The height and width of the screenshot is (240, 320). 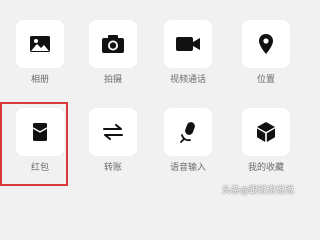 I want to click on camera-label: 拍摄, so click(x=112, y=80).